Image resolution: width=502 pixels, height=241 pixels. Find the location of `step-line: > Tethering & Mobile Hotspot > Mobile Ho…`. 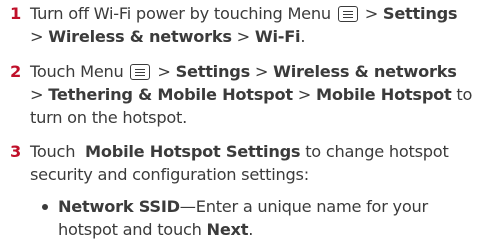

step-line: > Tethering & Mobile Hotspot > Mobile Ho… is located at coordinates (266, 94).